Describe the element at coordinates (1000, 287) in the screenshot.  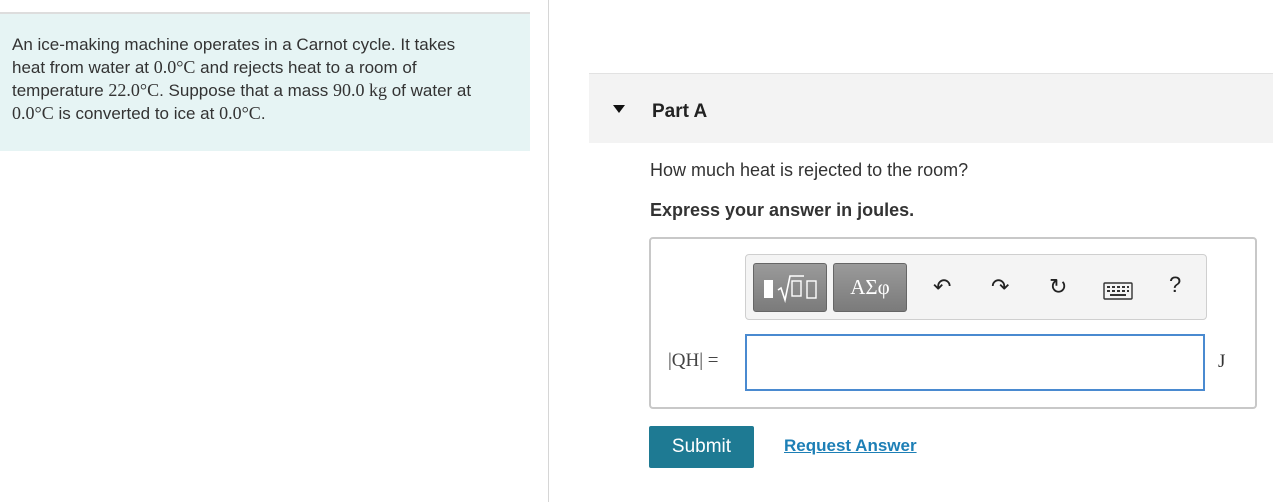
I see `redo-icon: ↷` at that location.